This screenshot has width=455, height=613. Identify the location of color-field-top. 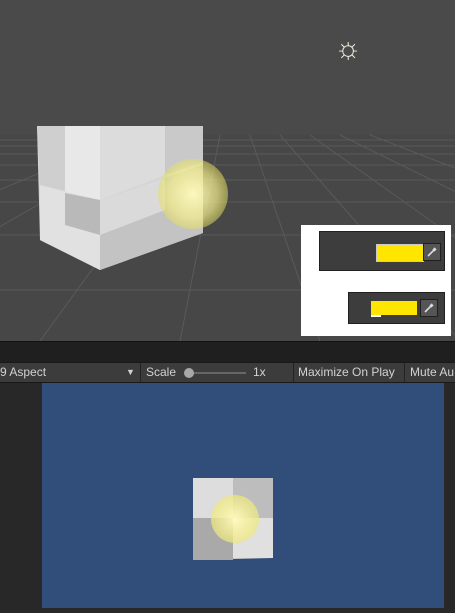
(382, 251).